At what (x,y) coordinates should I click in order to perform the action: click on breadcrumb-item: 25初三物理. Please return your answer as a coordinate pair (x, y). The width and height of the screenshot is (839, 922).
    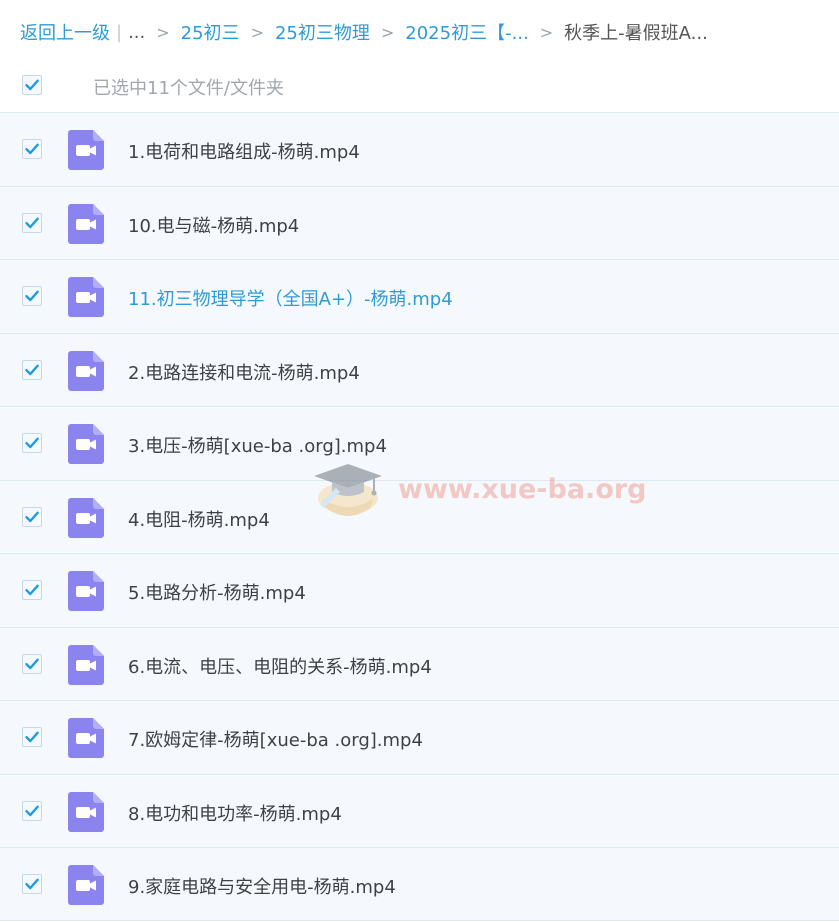
    Looking at the image, I should click on (322, 32).